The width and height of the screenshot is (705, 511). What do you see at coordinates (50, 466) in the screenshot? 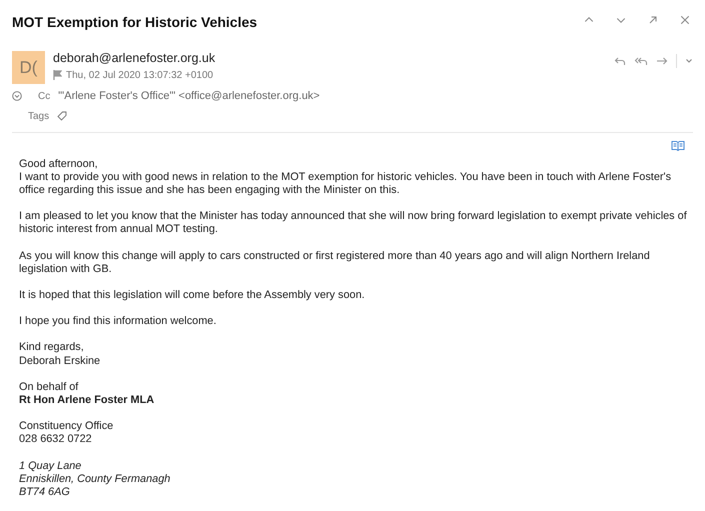
I see `message-line: 1 Quay Lane` at bounding box center [50, 466].